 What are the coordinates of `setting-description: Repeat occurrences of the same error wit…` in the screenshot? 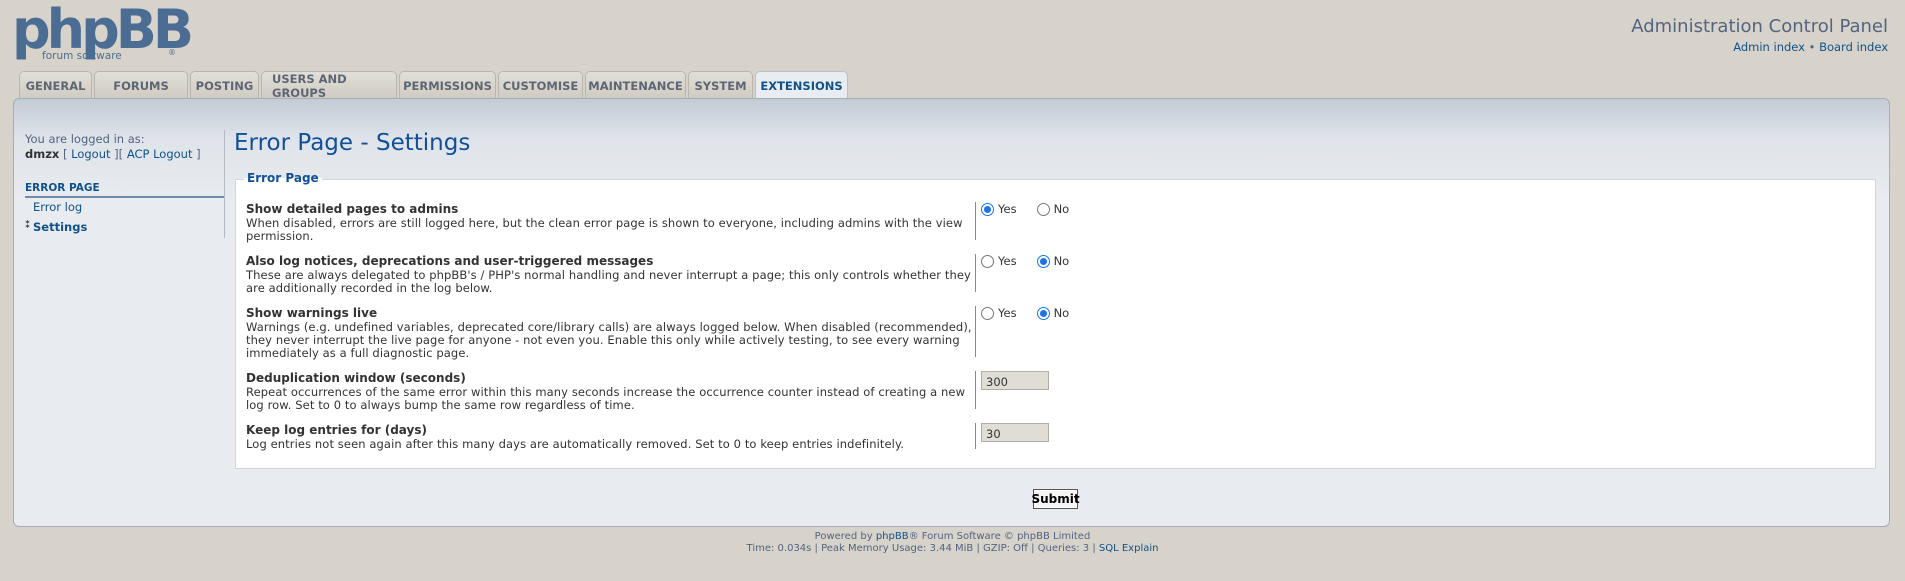 It's located at (606, 398).